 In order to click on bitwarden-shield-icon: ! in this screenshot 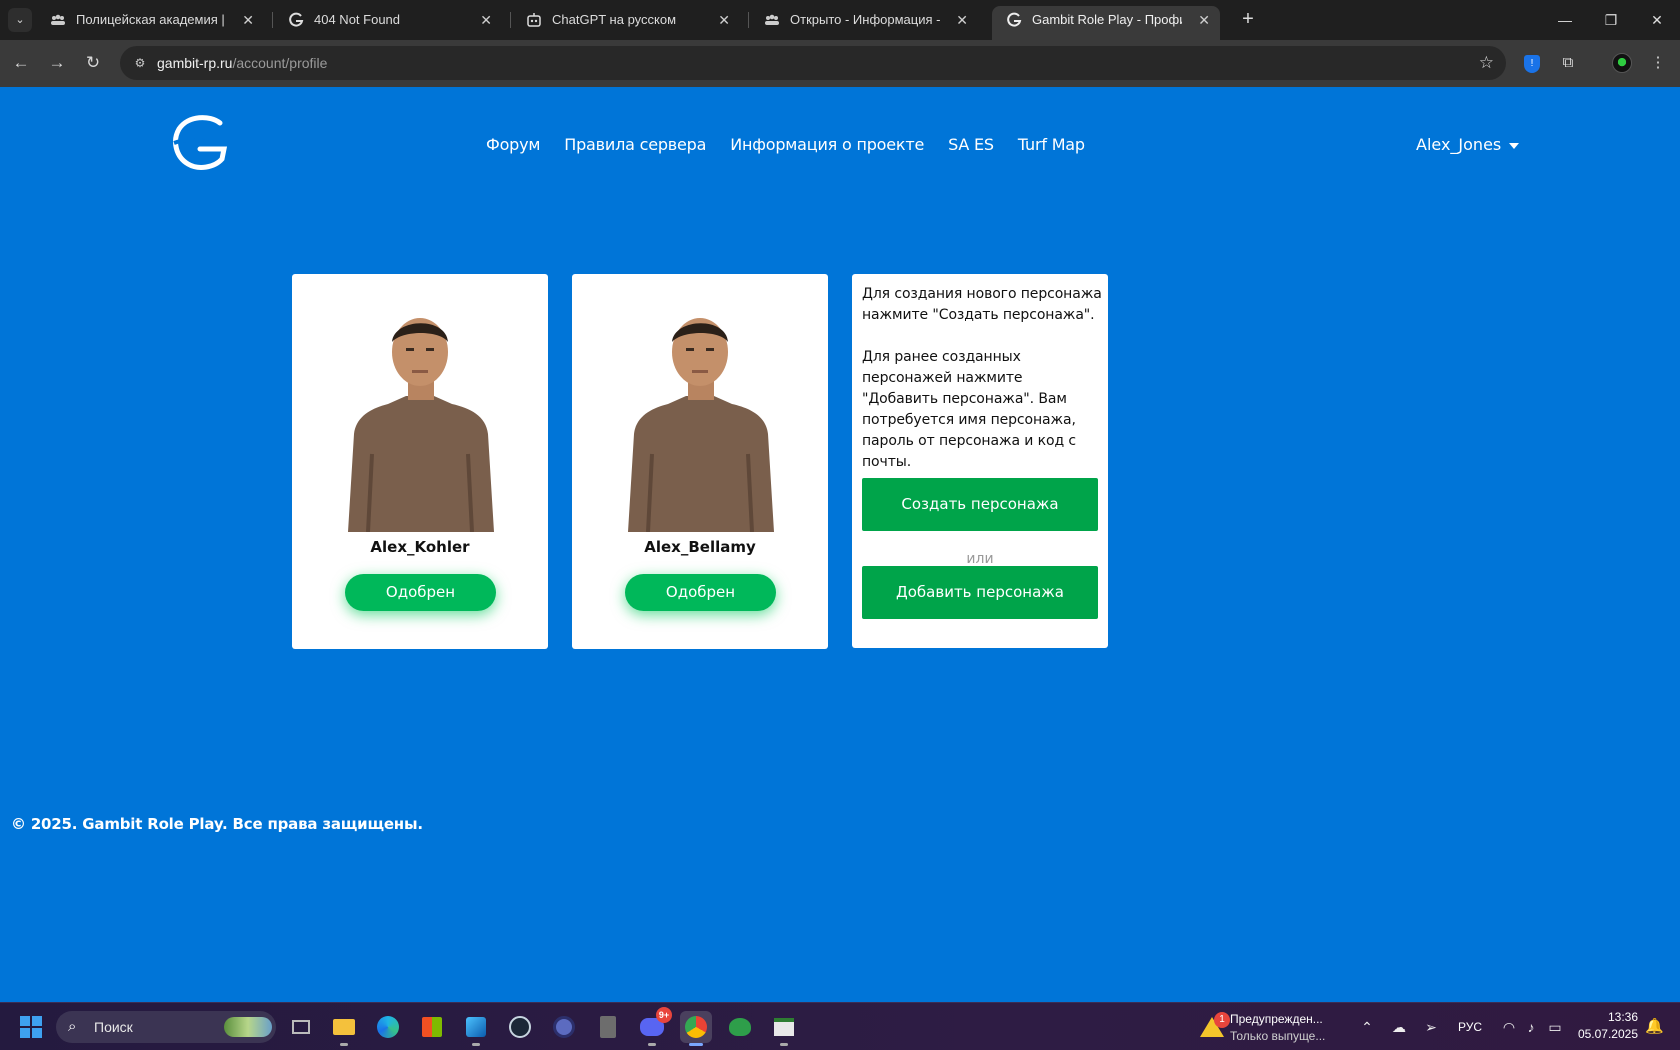, I will do `click(1532, 64)`.